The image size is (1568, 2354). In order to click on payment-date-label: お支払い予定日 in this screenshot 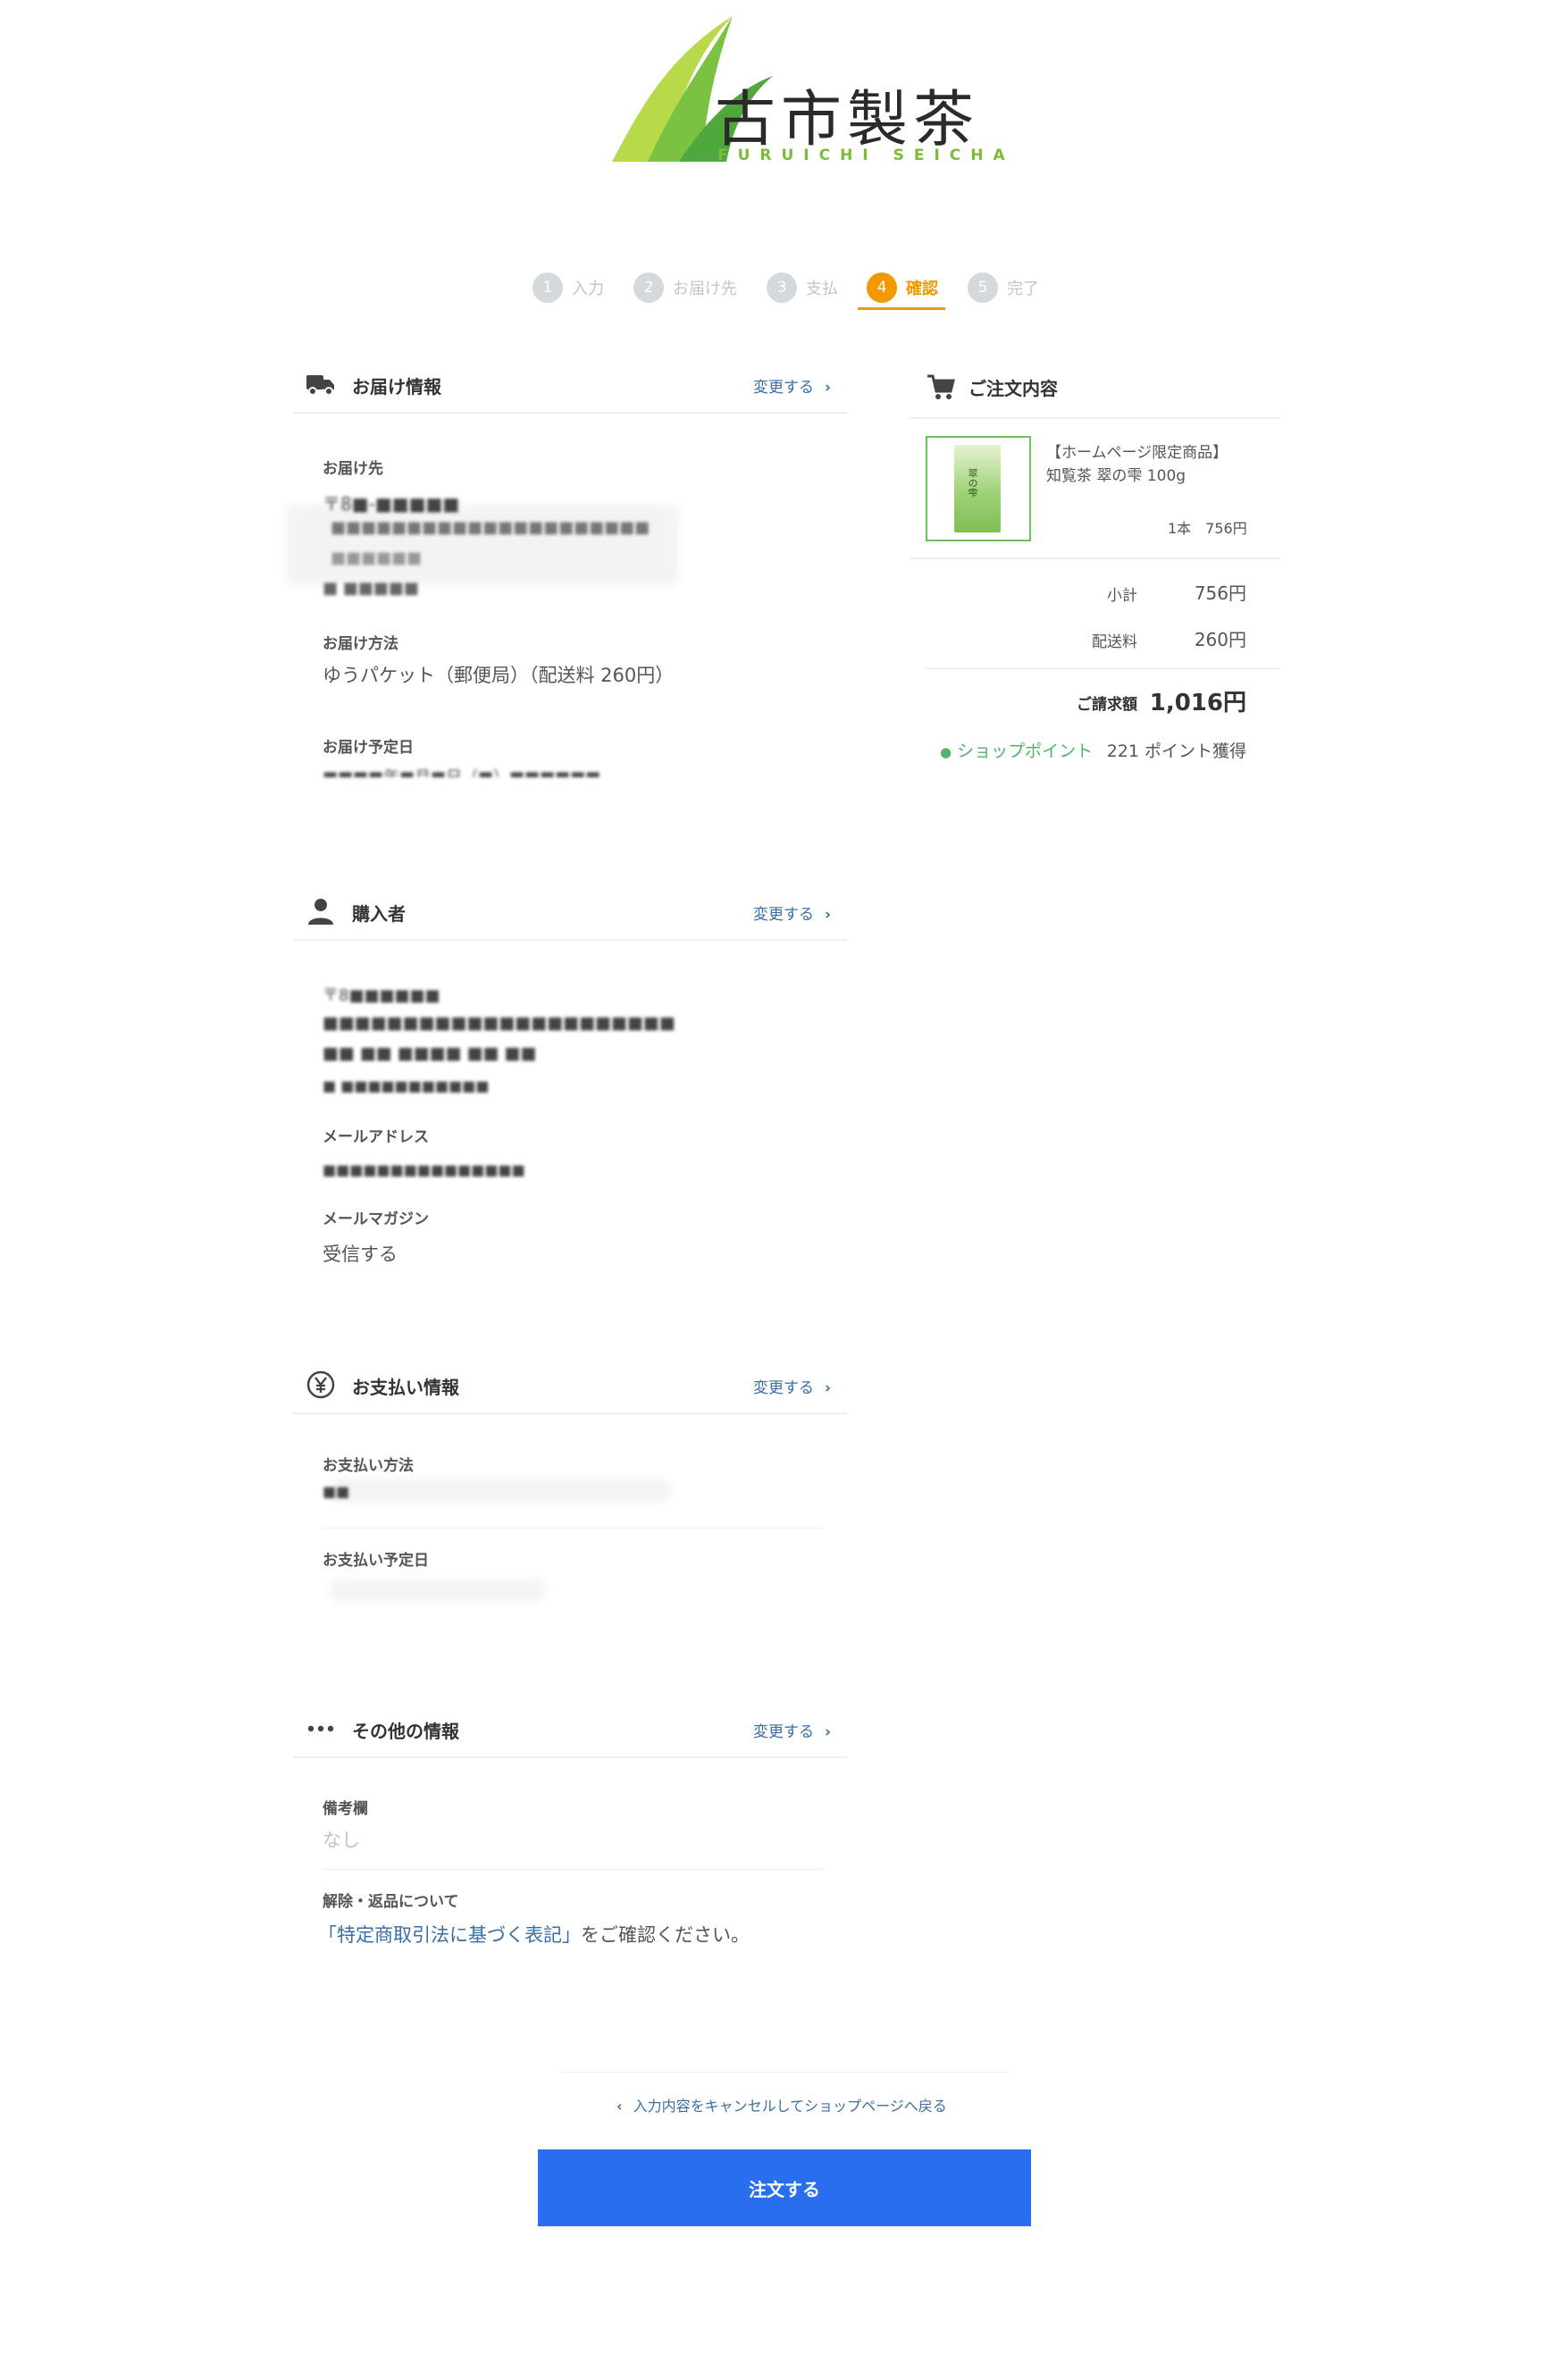, I will do `click(376, 1561)`.